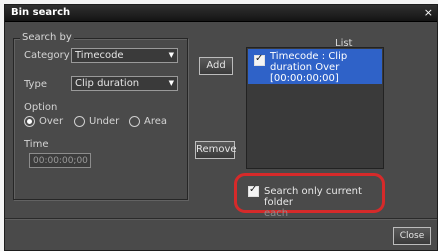 This screenshot has height=251, width=438. What do you see at coordinates (41, 12) in the screenshot?
I see `window-title: Bin search` at bounding box center [41, 12].